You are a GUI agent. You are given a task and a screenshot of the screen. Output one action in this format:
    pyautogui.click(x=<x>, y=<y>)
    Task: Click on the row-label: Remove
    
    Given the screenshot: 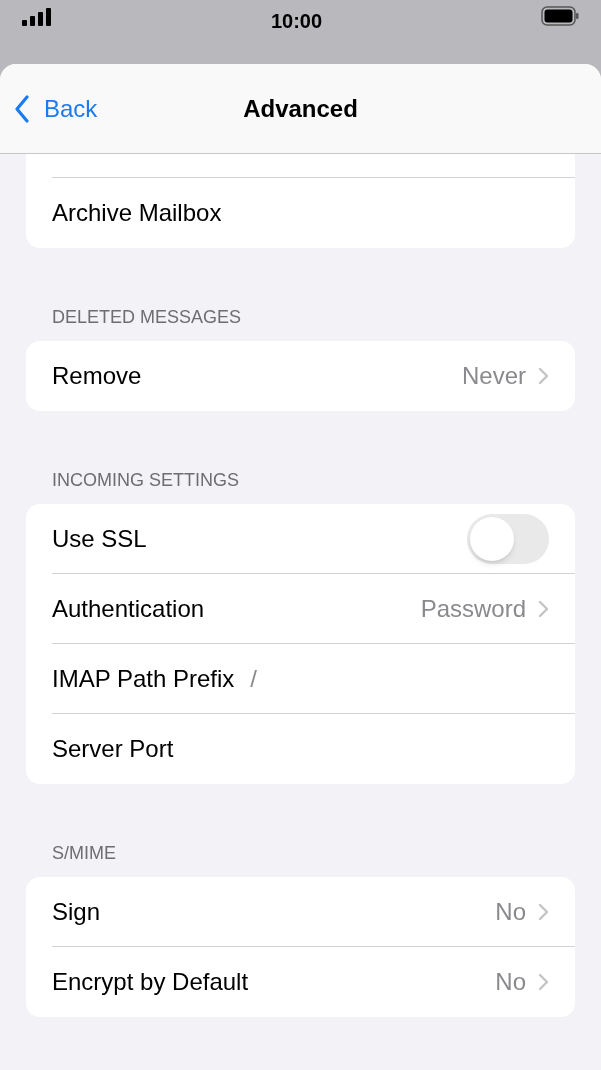 What is the action you would take?
    pyautogui.click(x=97, y=376)
    